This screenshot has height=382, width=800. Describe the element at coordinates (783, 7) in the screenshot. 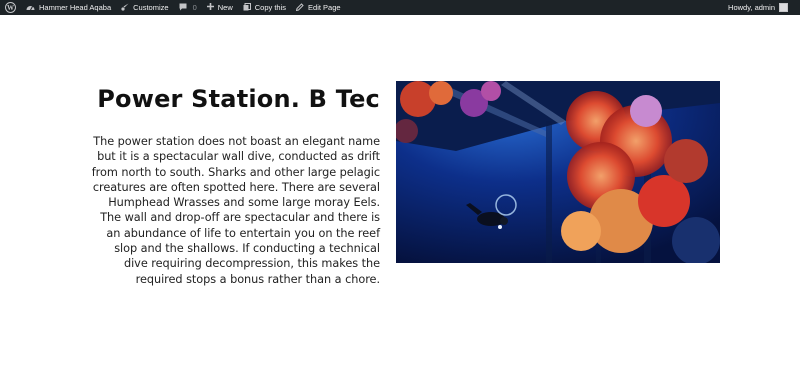

I see `avatar` at that location.